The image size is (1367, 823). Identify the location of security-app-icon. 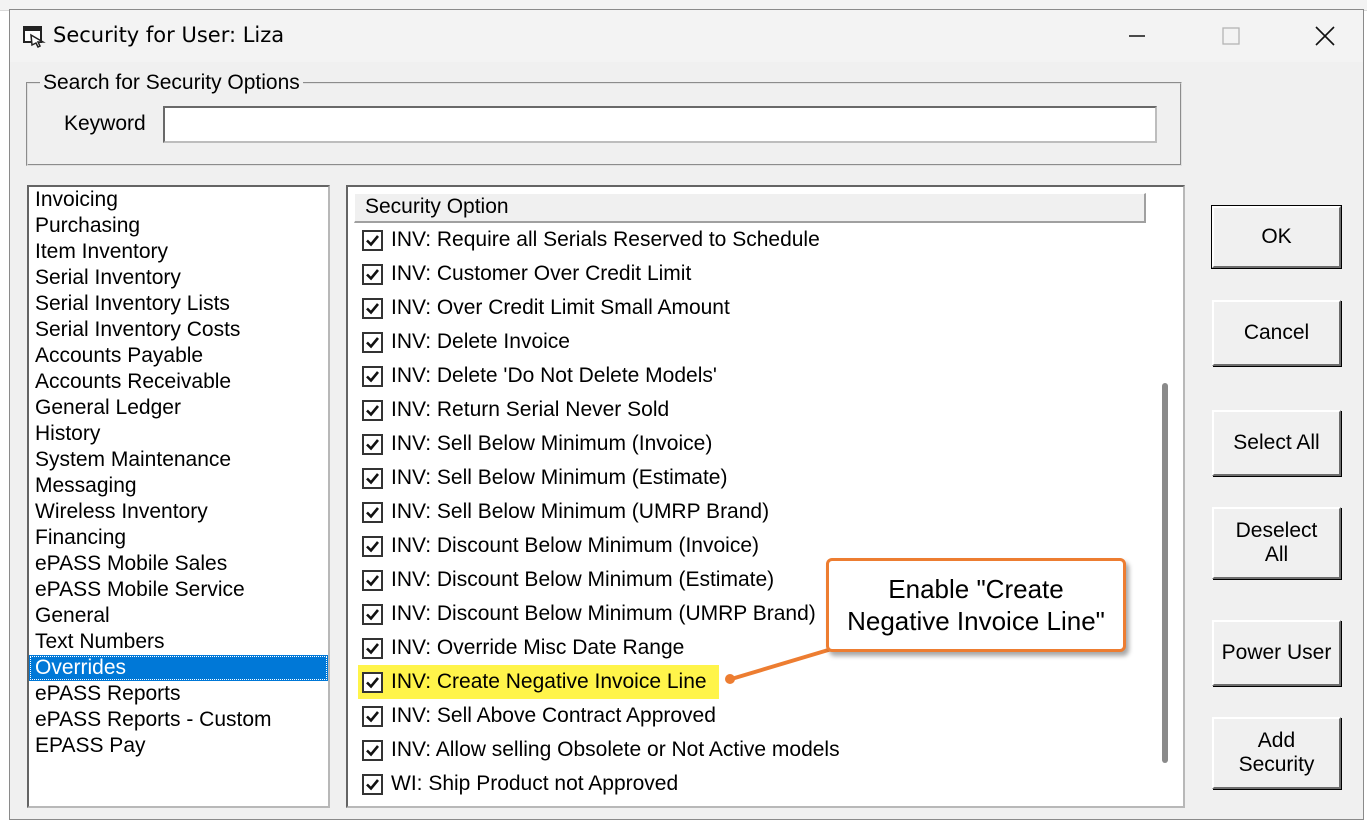
(34, 37).